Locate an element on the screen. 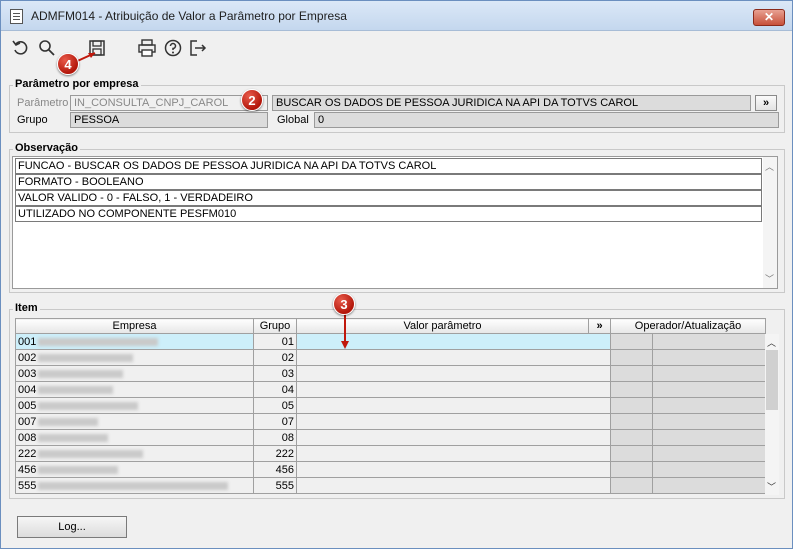  empresa-cell: 001 is located at coordinates (134, 341).